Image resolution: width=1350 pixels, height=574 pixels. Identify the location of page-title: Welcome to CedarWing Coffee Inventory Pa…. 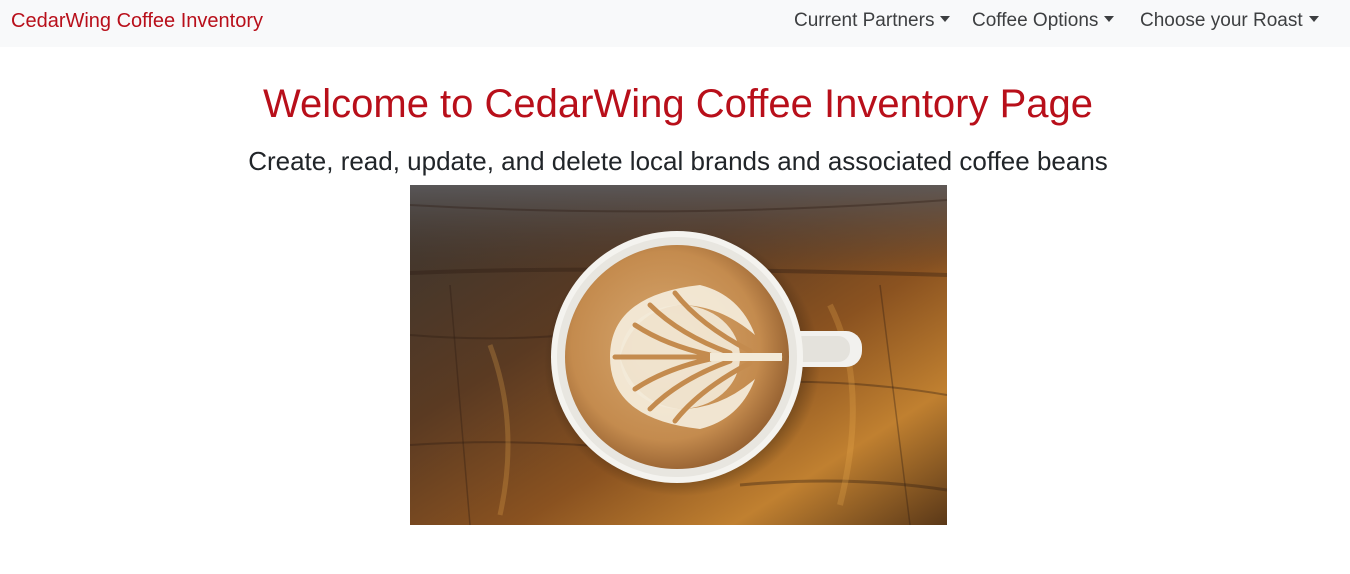
(678, 104).